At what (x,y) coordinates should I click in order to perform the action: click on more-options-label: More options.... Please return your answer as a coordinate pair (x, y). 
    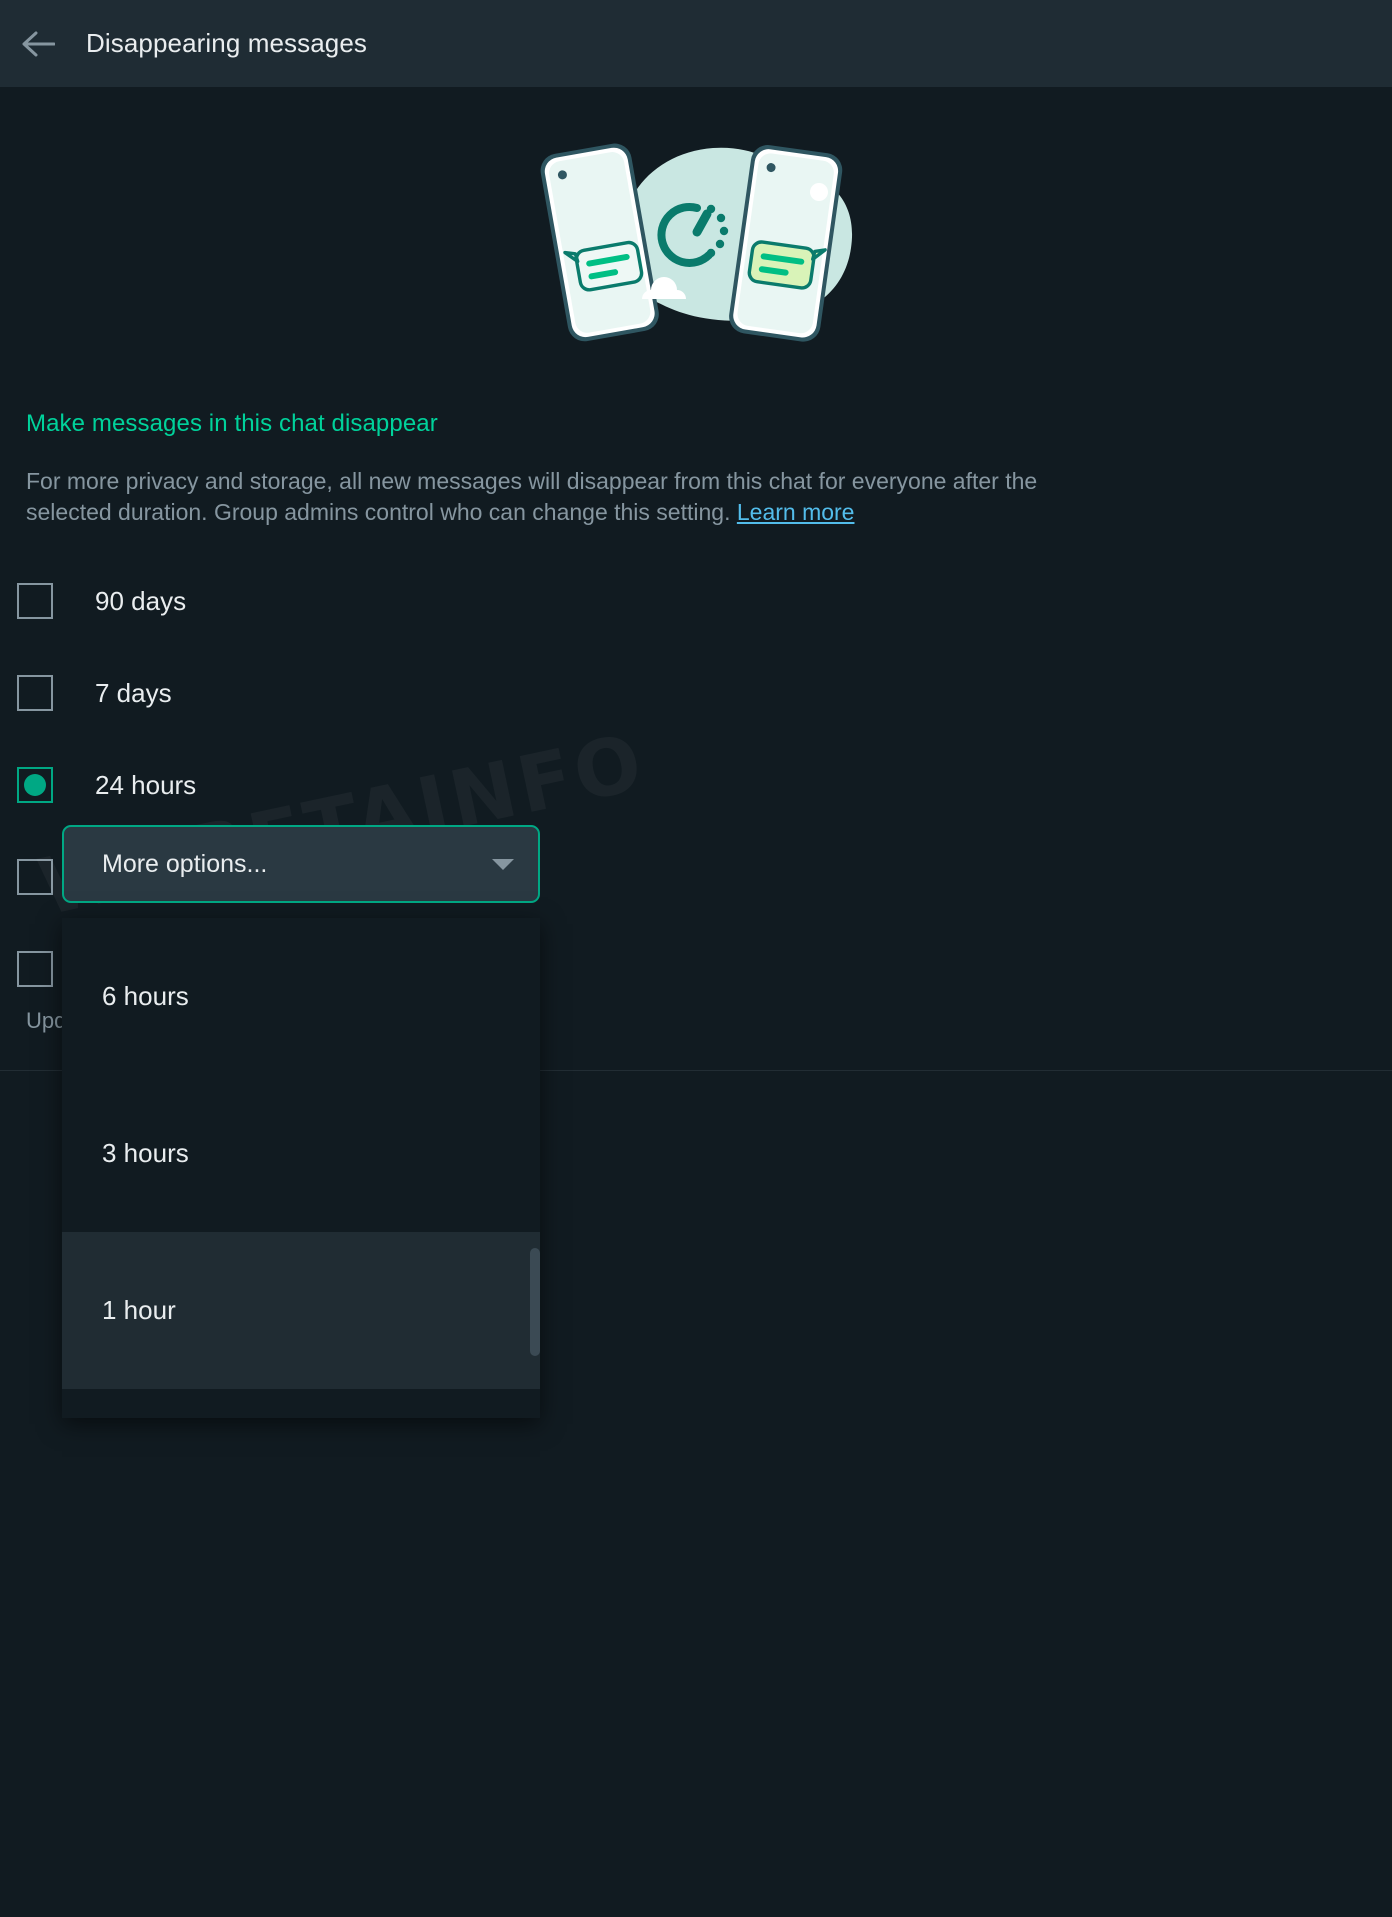
    Looking at the image, I should click on (185, 863).